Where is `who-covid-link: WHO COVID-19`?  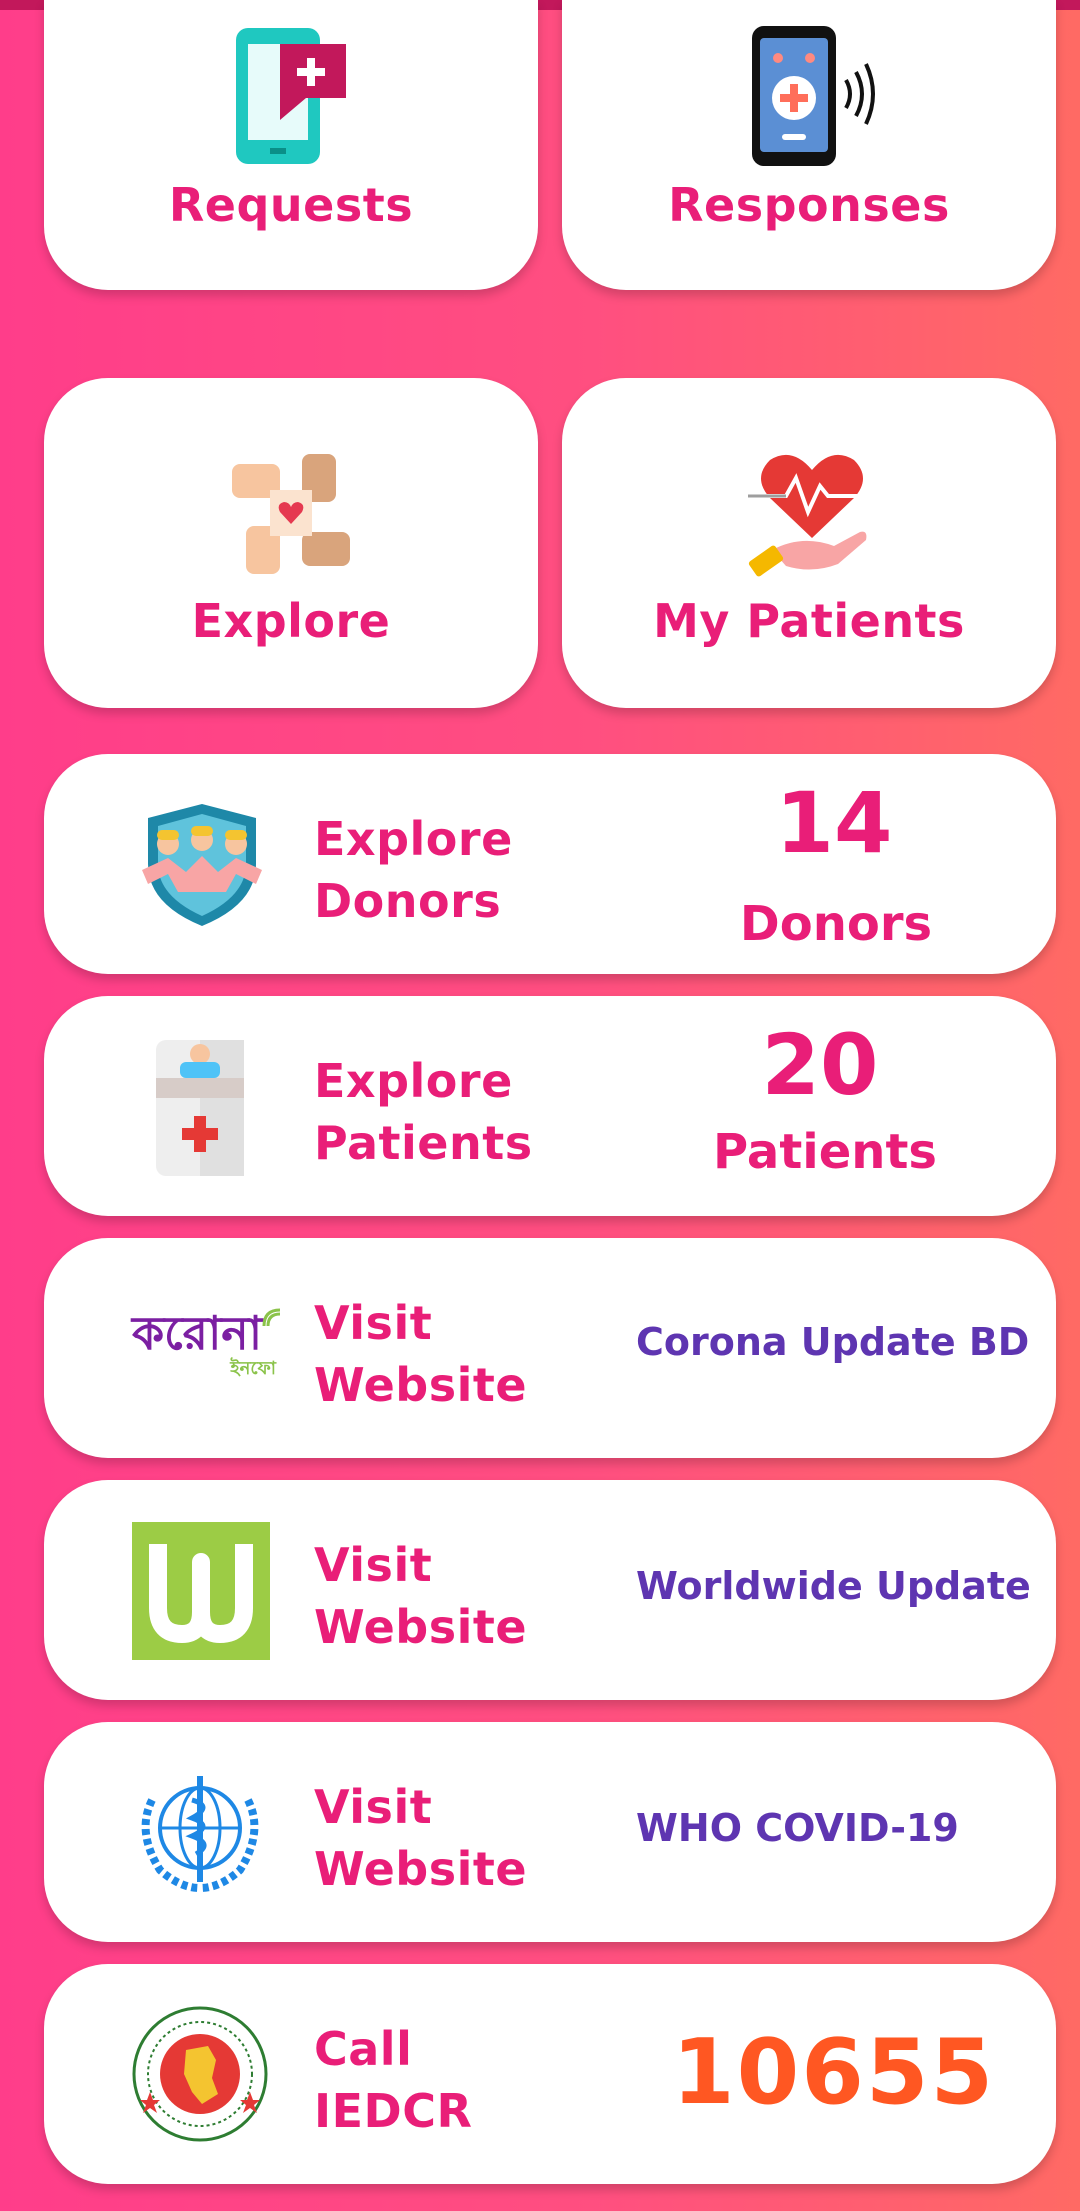
who-covid-link: WHO COVID-19 is located at coordinates (797, 1828).